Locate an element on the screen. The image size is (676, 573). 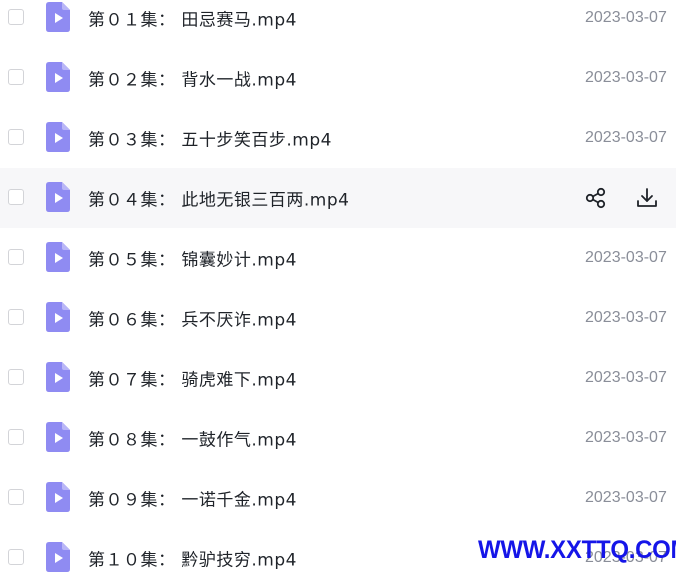
watermark-text: WWW.XXTTQ.COM is located at coordinates (577, 550).